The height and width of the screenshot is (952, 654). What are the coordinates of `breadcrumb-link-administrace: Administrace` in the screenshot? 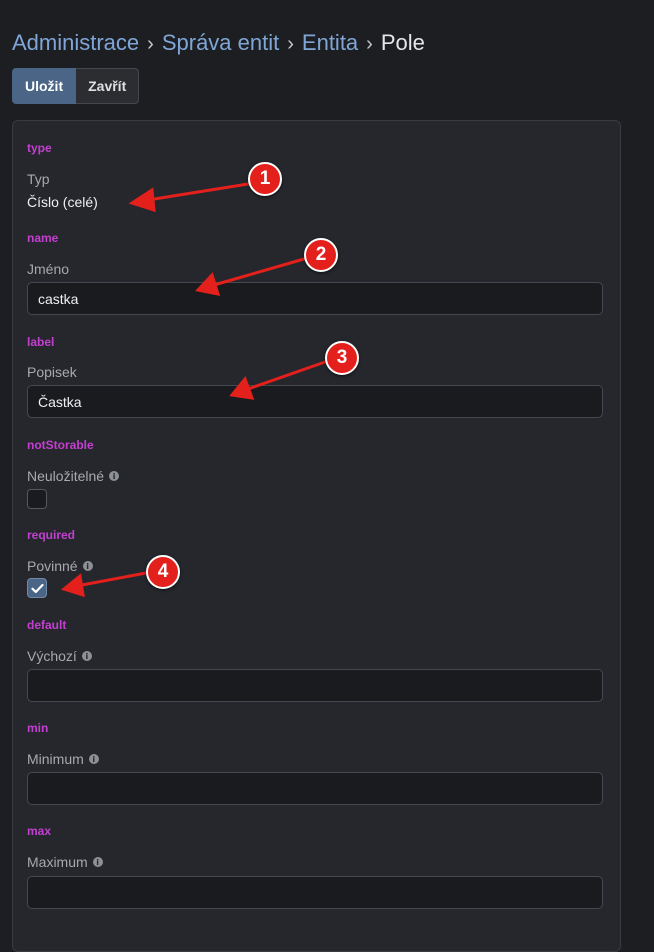 It's located at (75, 42).